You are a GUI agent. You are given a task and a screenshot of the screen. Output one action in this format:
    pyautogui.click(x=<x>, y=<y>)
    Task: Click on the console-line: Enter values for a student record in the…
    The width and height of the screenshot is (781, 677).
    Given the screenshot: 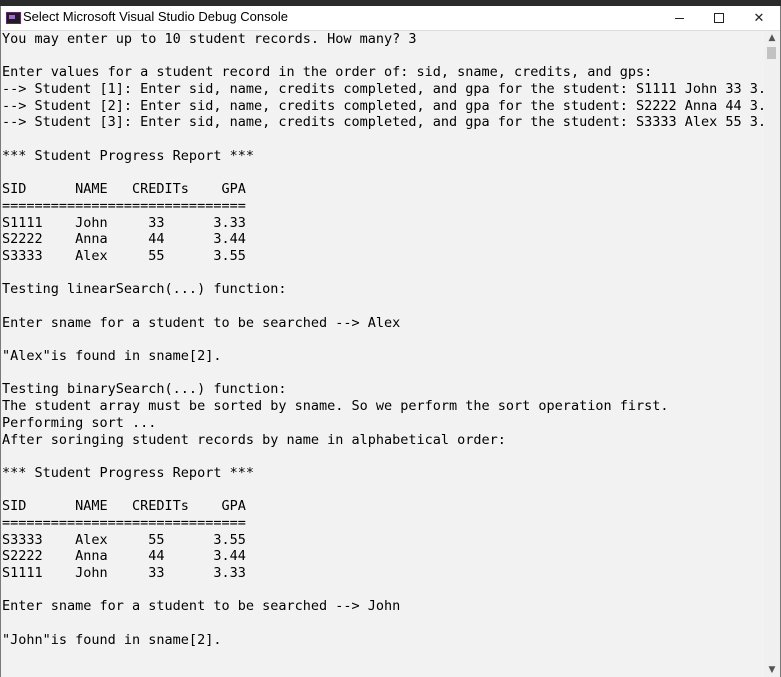 What is the action you would take?
    pyautogui.click(x=327, y=72)
    